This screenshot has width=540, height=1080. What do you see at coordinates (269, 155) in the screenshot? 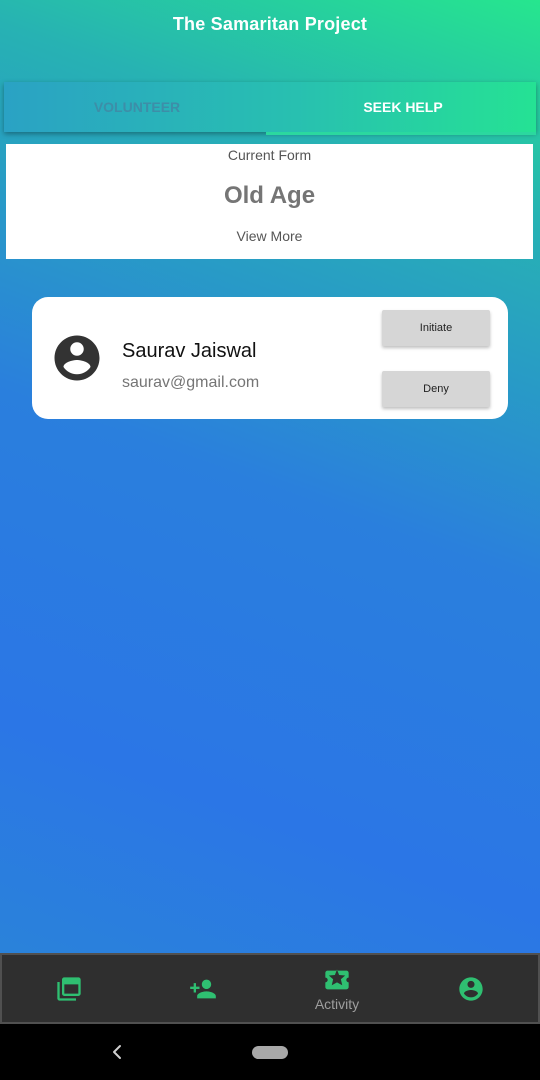
I see `current-form-caption: Current Form` at bounding box center [269, 155].